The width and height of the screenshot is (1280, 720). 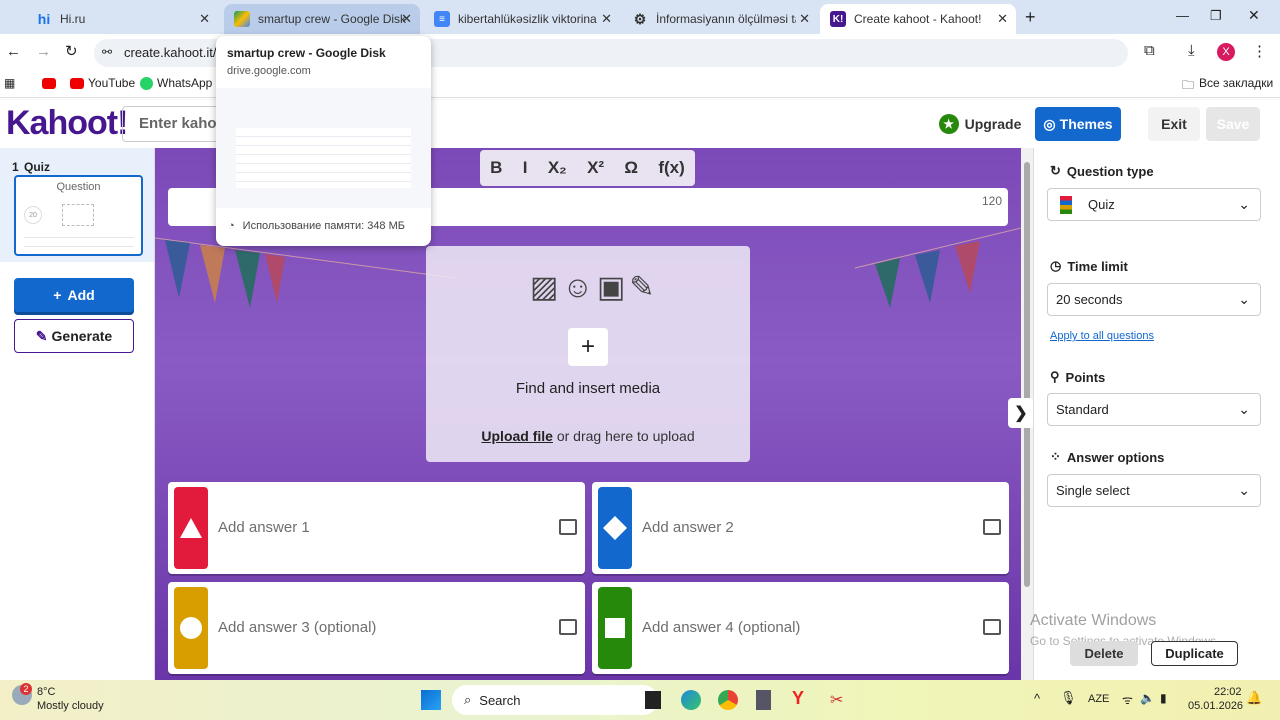 What do you see at coordinates (836, 700) in the screenshot?
I see `snipping-tool-icon: ✂` at bounding box center [836, 700].